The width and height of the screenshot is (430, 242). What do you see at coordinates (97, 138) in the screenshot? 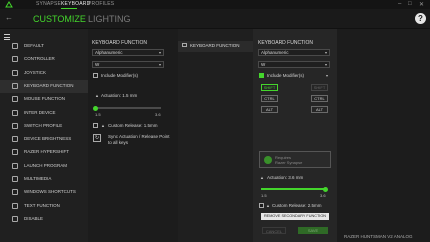
I see `sync-icon: ↻` at bounding box center [97, 138].